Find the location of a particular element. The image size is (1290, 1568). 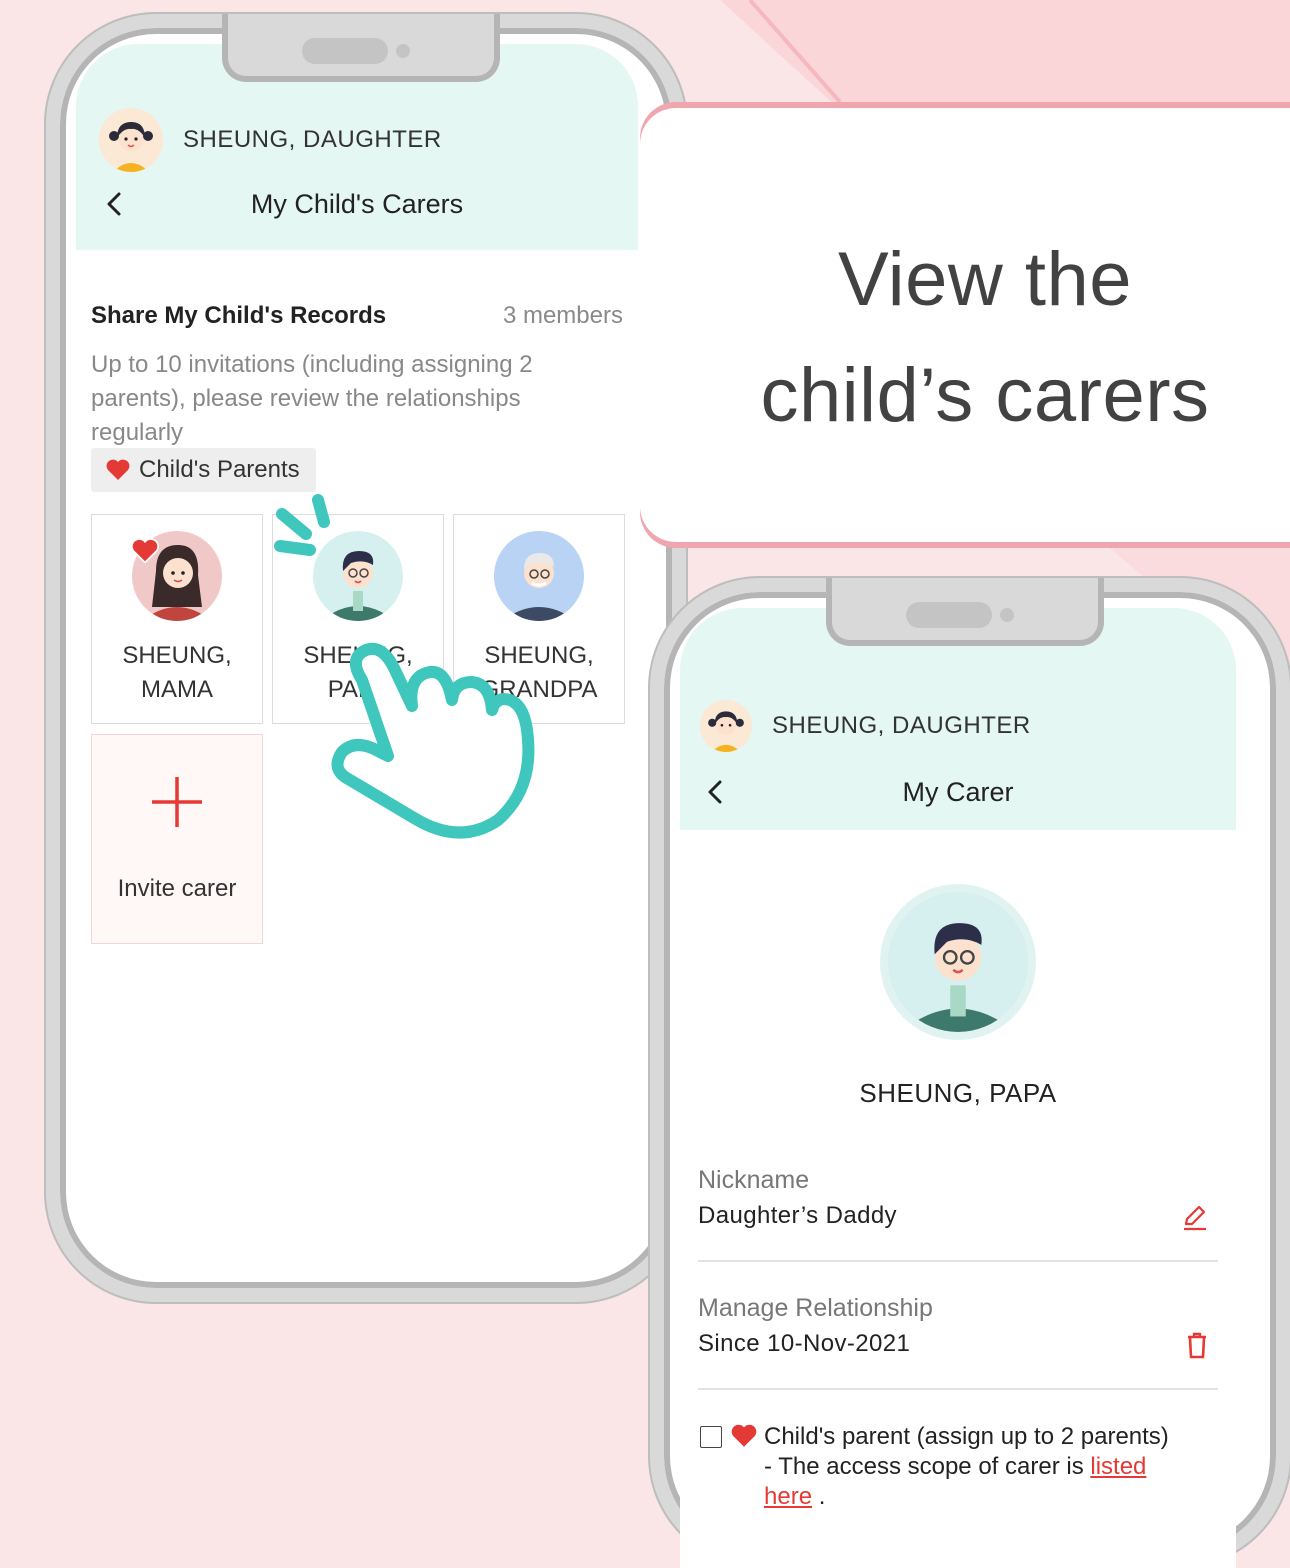

parents-tag-label: Child's Parents is located at coordinates (219, 469).